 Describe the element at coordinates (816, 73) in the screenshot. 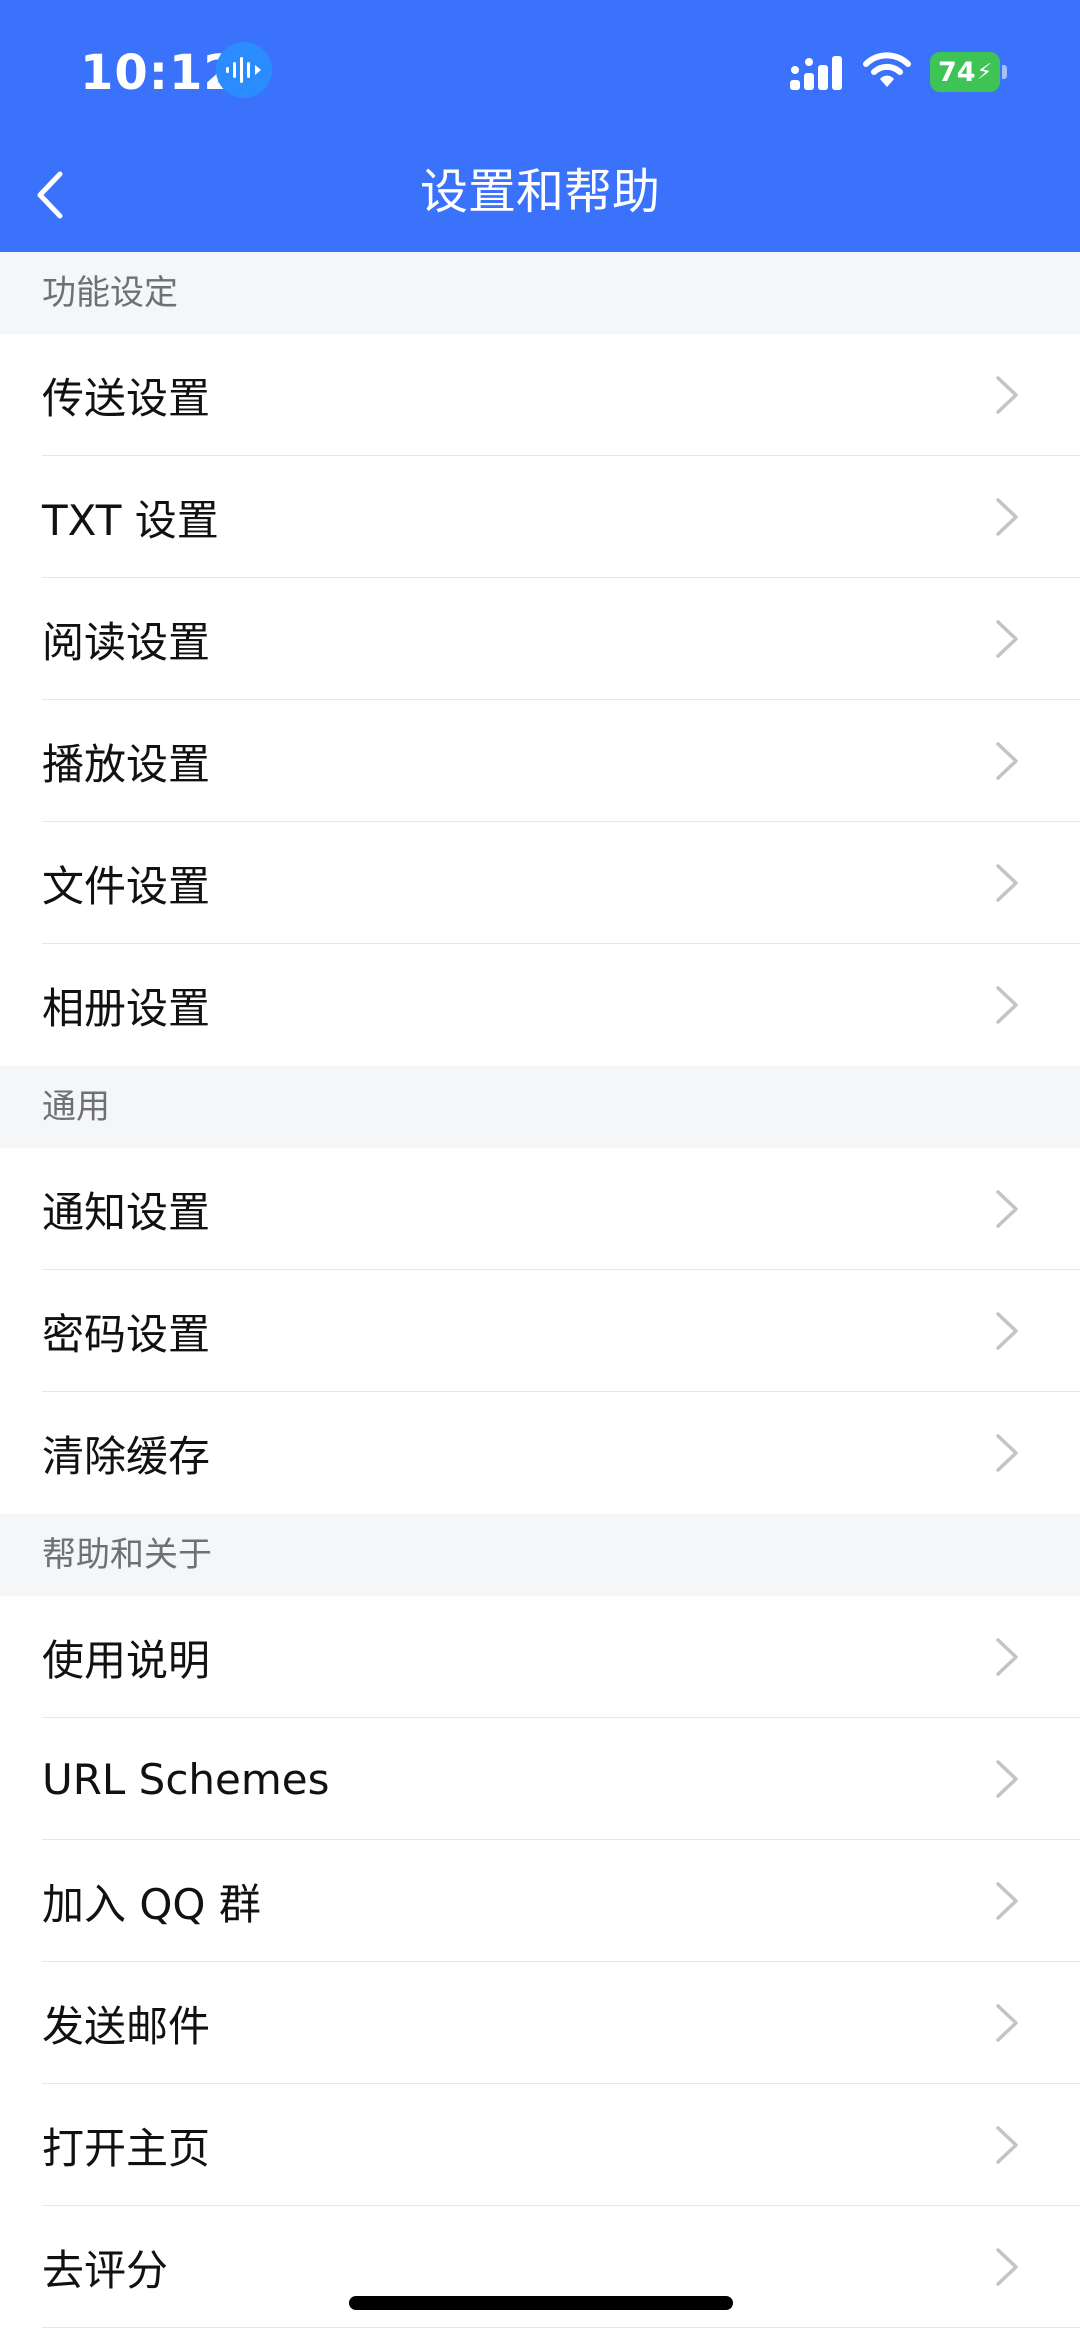

I see `cellular-signal-icon` at that location.